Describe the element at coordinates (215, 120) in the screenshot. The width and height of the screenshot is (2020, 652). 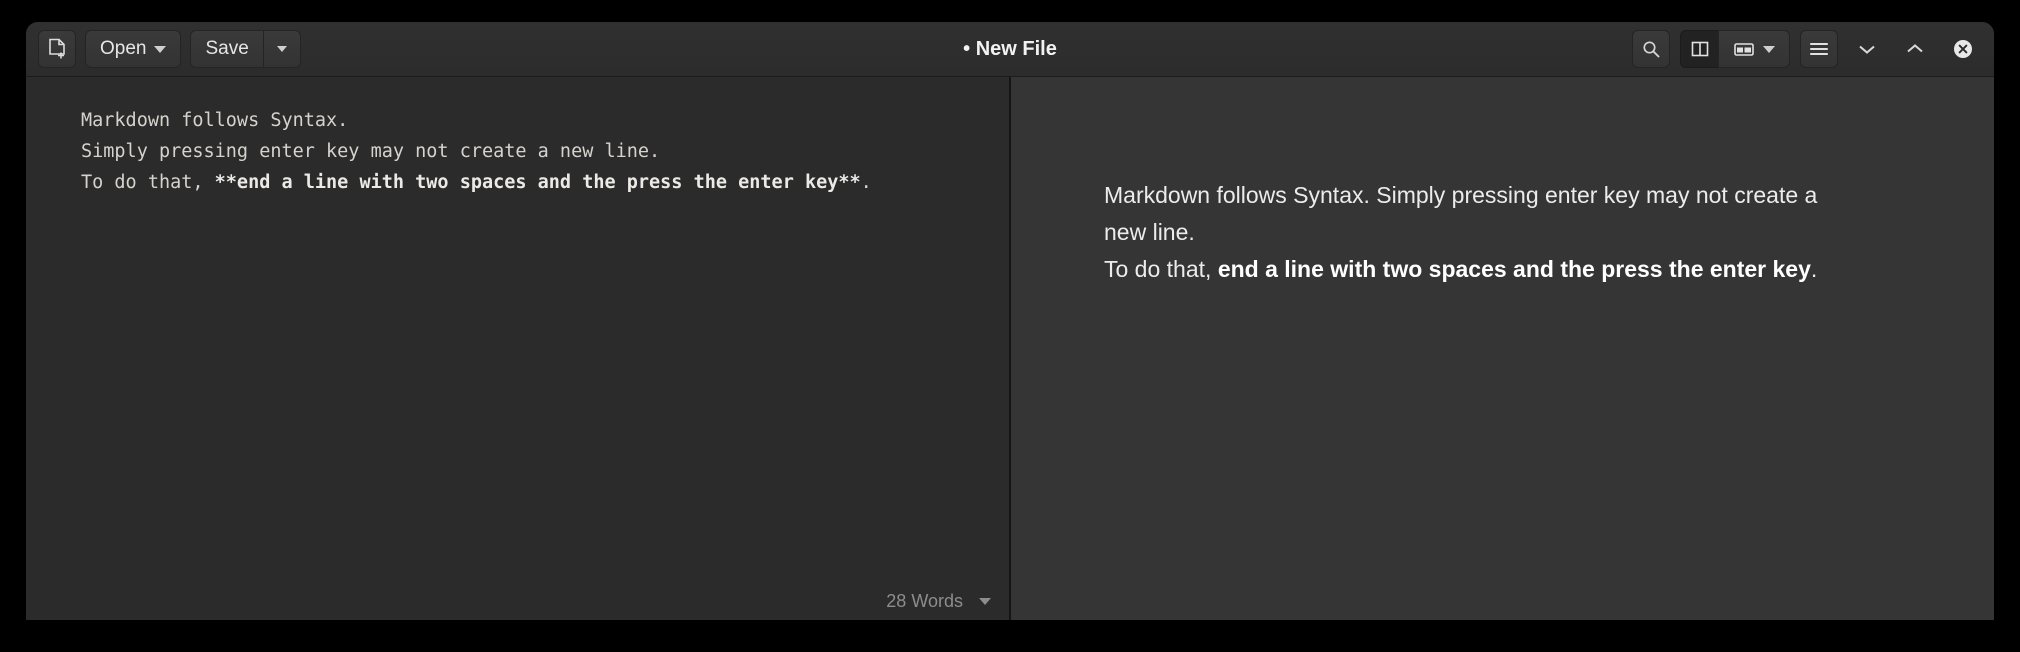
I see `editor-line-1: Markdown follows Syntax.` at that location.